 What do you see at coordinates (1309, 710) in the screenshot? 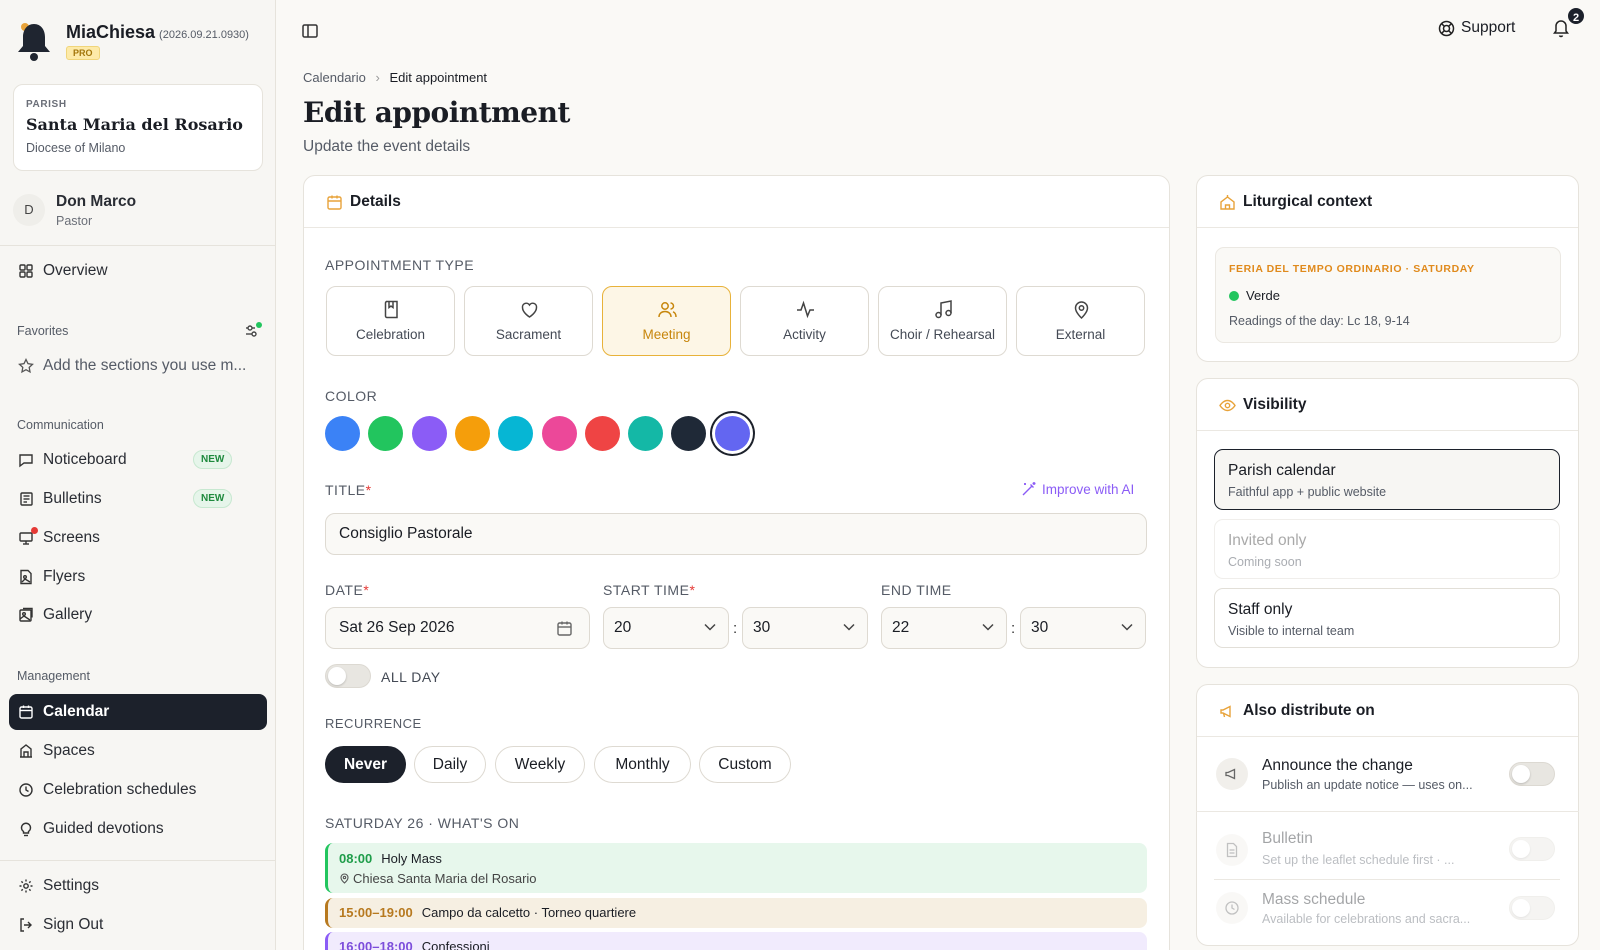
I see `distribute-title: Also distribute on` at bounding box center [1309, 710].